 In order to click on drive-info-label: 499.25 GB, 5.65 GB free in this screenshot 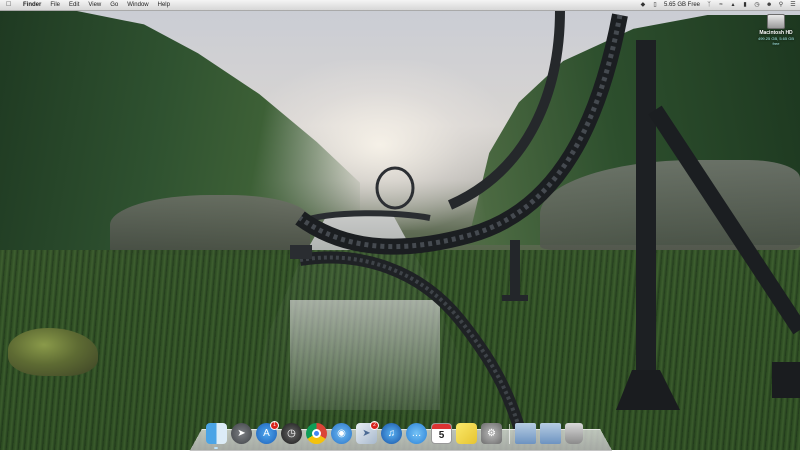, I will do `click(776, 41)`.